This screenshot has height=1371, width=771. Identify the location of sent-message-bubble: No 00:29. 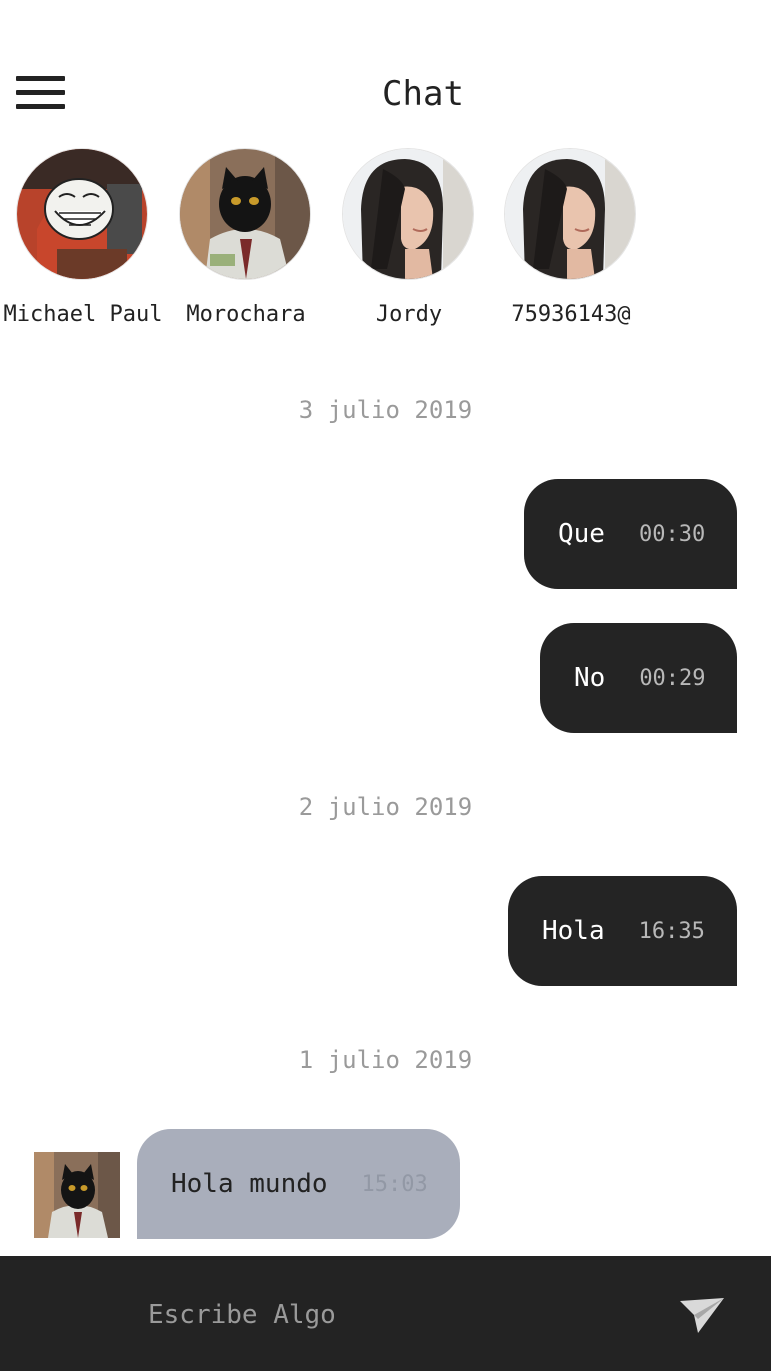
(638, 678).